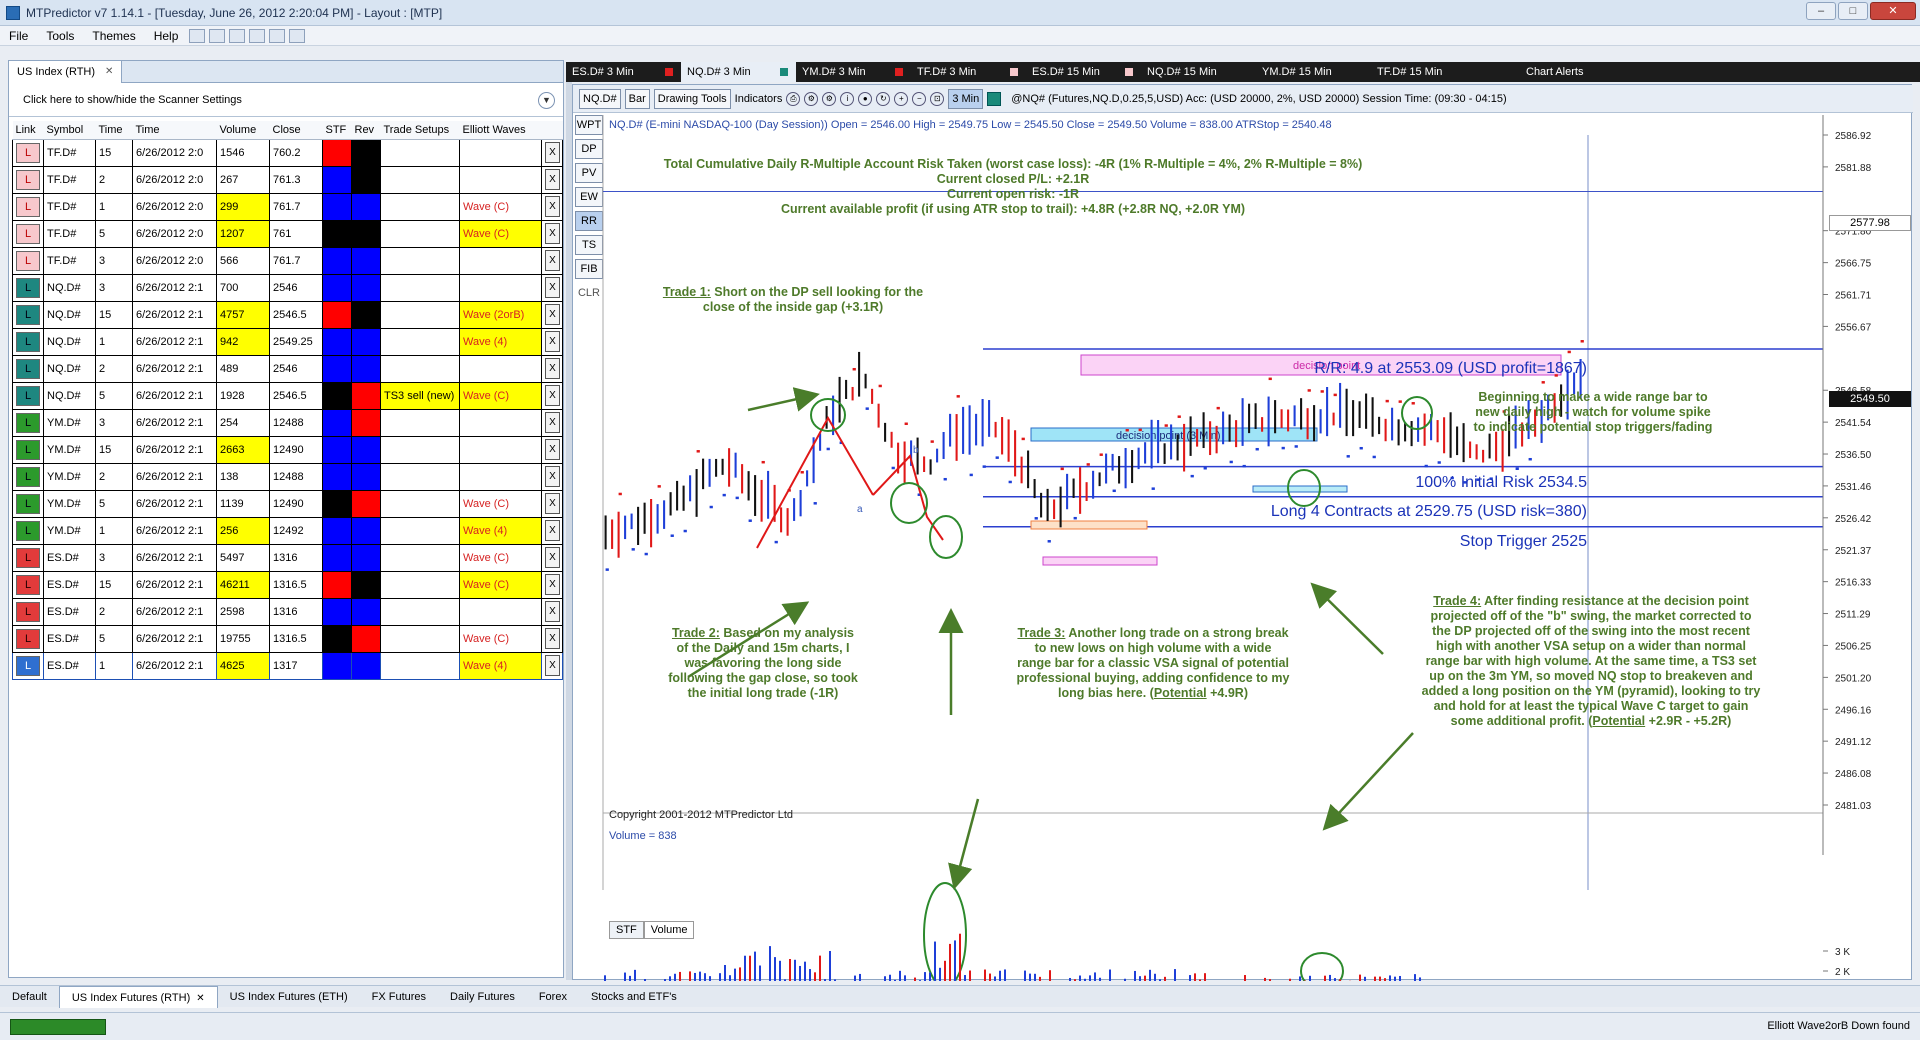 The image size is (1920, 1040). I want to click on menu-help: Help, so click(166, 36).